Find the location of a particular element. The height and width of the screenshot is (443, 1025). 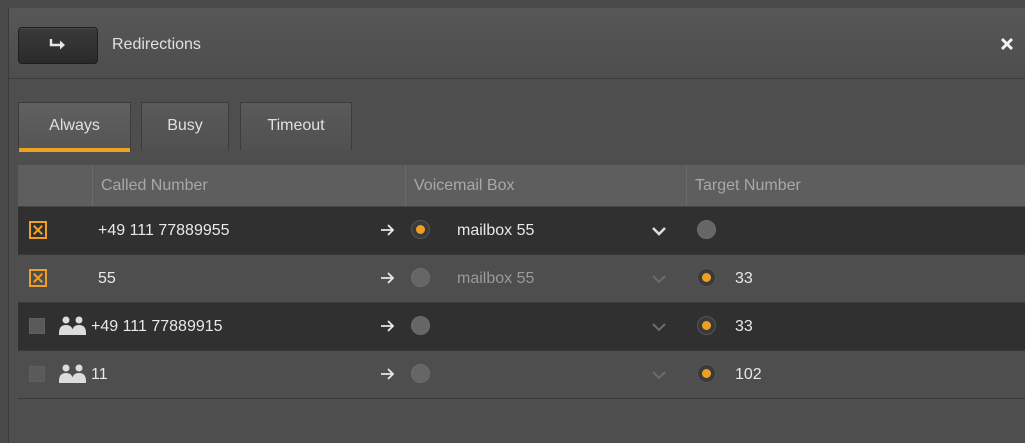

redirect-arrow-icon is located at coordinates (57, 44).